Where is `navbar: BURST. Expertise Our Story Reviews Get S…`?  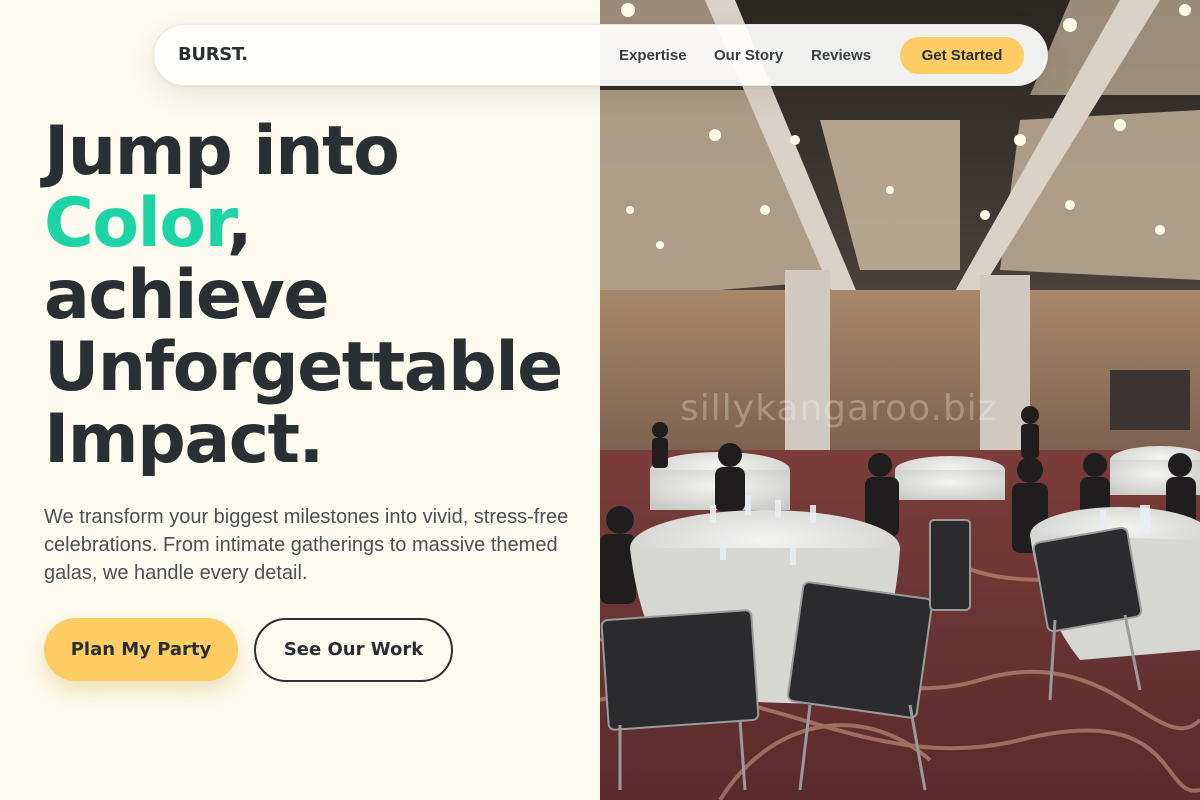
navbar: BURST. Expertise Our Story Reviews Get S… is located at coordinates (600, 55).